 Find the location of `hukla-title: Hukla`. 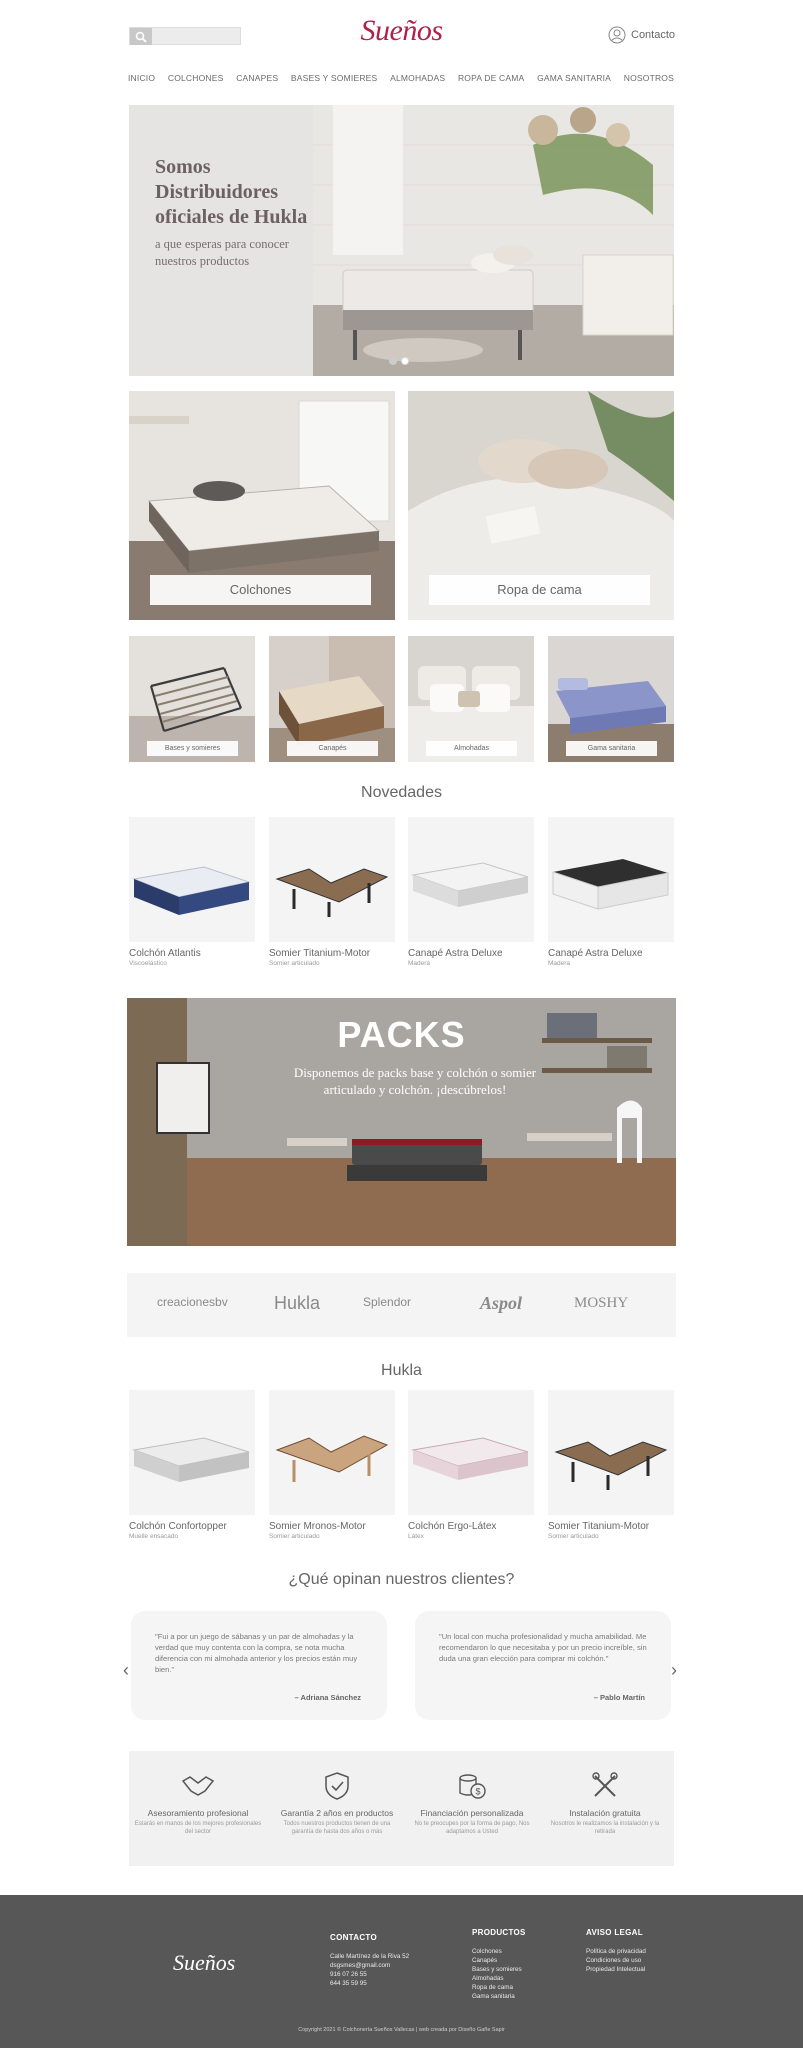

hukla-title: Hukla is located at coordinates (401, 1370).